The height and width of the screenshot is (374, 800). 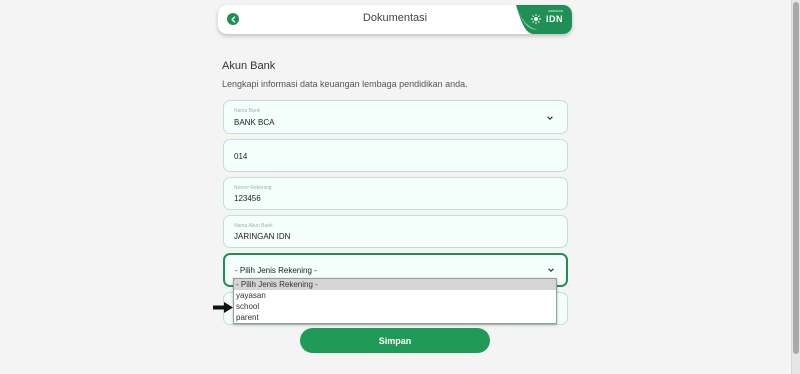 What do you see at coordinates (395, 295) in the screenshot?
I see `dropdown-option: yayasan` at bounding box center [395, 295].